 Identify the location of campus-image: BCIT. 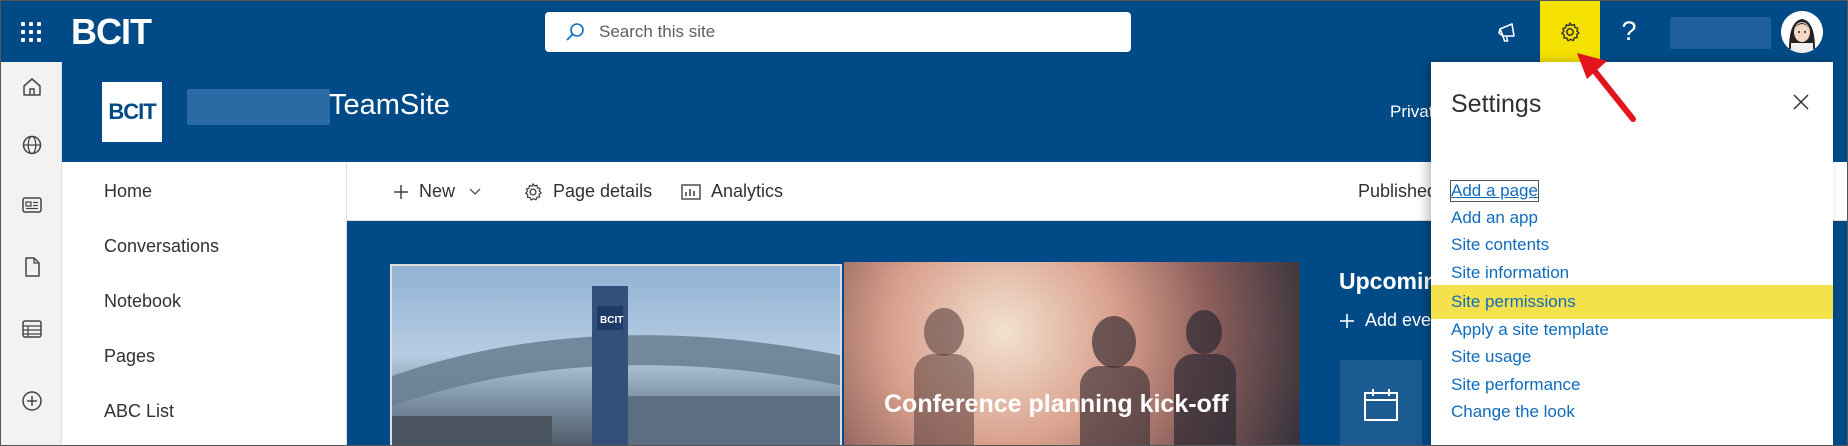
(616, 365).